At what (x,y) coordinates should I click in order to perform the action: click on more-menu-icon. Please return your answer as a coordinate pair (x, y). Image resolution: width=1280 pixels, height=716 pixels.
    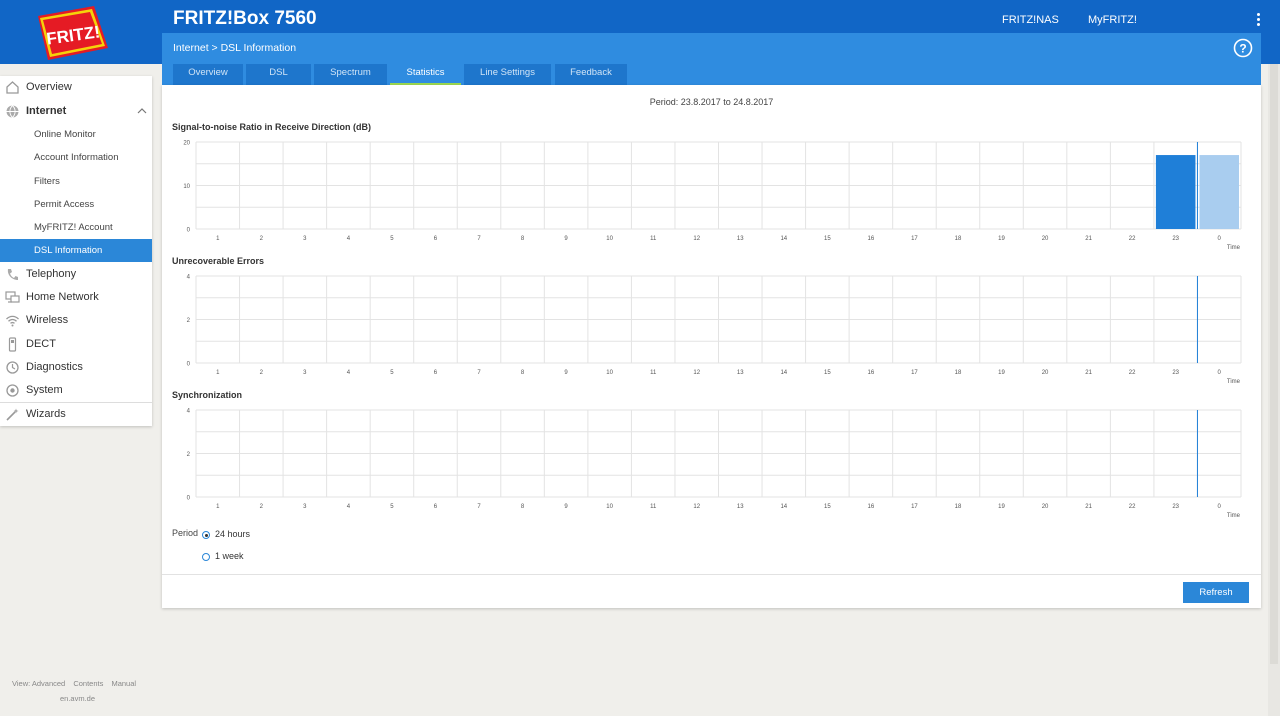
    Looking at the image, I should click on (1258, 20).